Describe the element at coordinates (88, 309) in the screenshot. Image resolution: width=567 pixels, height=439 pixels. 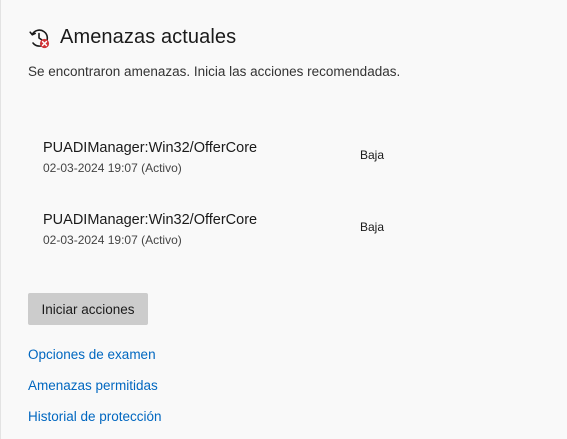
I see `start-actions-button: Iniciar acciones` at that location.